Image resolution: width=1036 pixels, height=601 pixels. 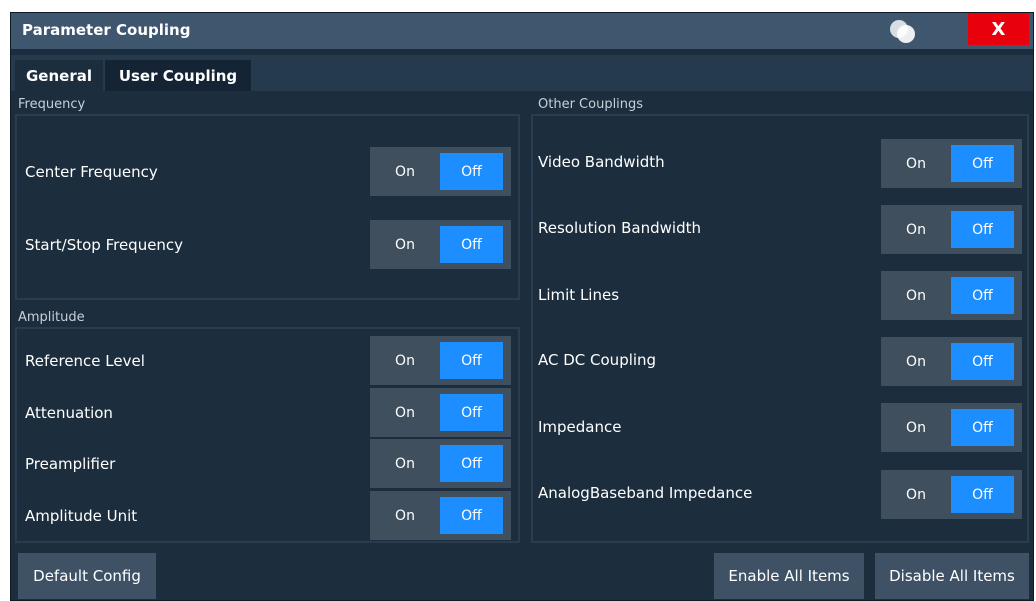 What do you see at coordinates (522, 73) in the screenshot?
I see `tab-strip: General User Coupling` at bounding box center [522, 73].